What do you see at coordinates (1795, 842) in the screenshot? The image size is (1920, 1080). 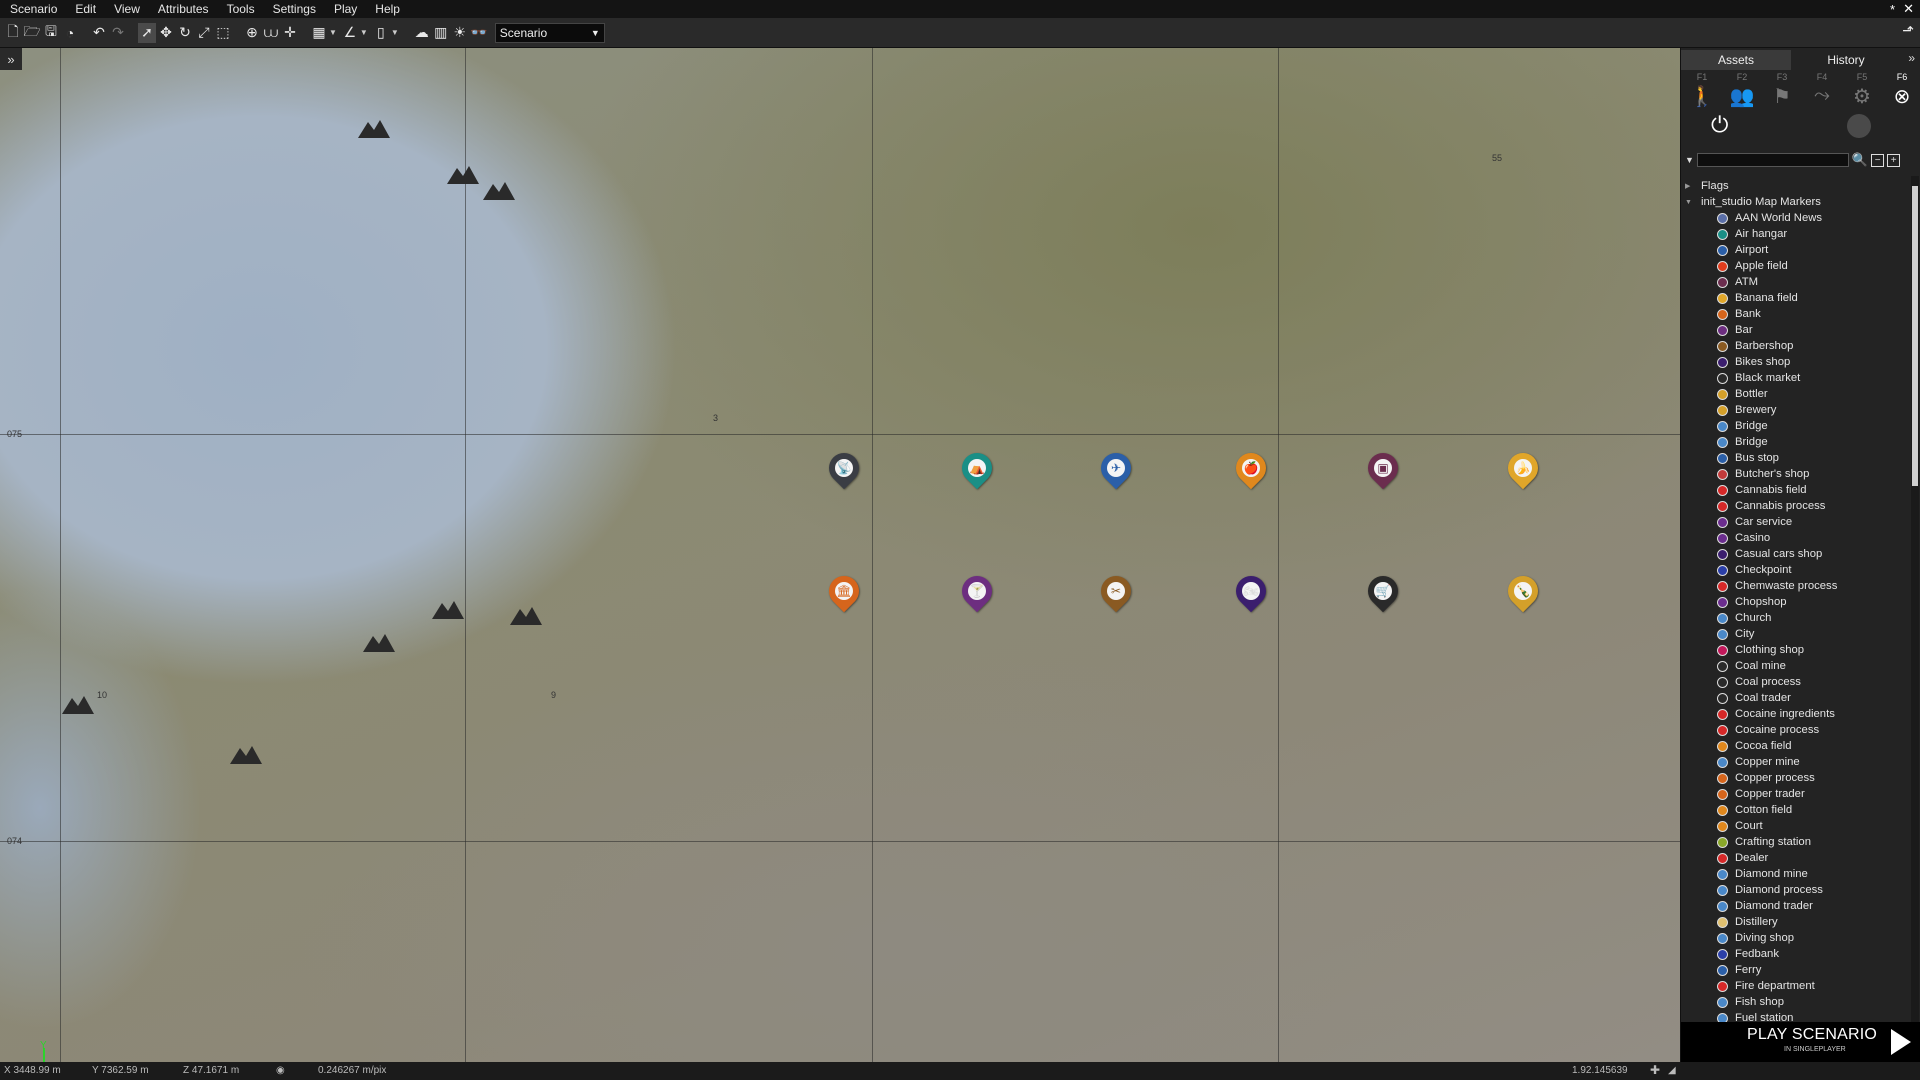 I see `tree-item-marker: Crafting station` at bounding box center [1795, 842].